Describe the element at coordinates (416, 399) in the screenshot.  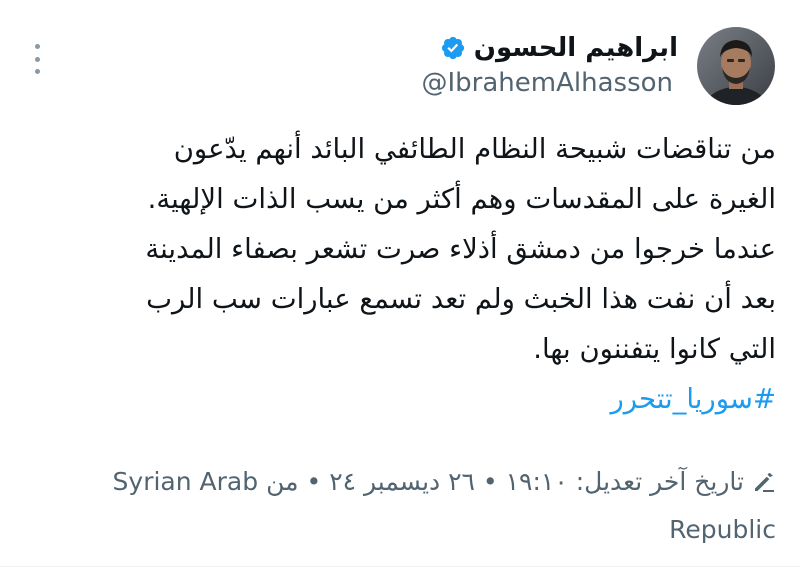
I see `hashtag-link: #سوريا_تتحرر` at that location.